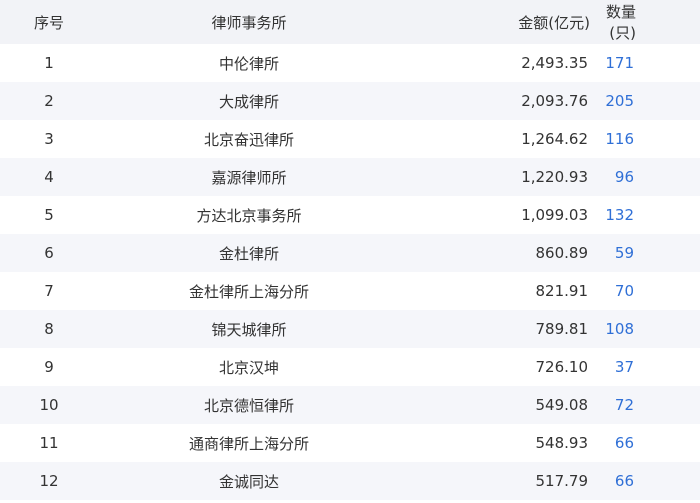  What do you see at coordinates (48, 22) in the screenshot?
I see `header-index: 序号` at bounding box center [48, 22].